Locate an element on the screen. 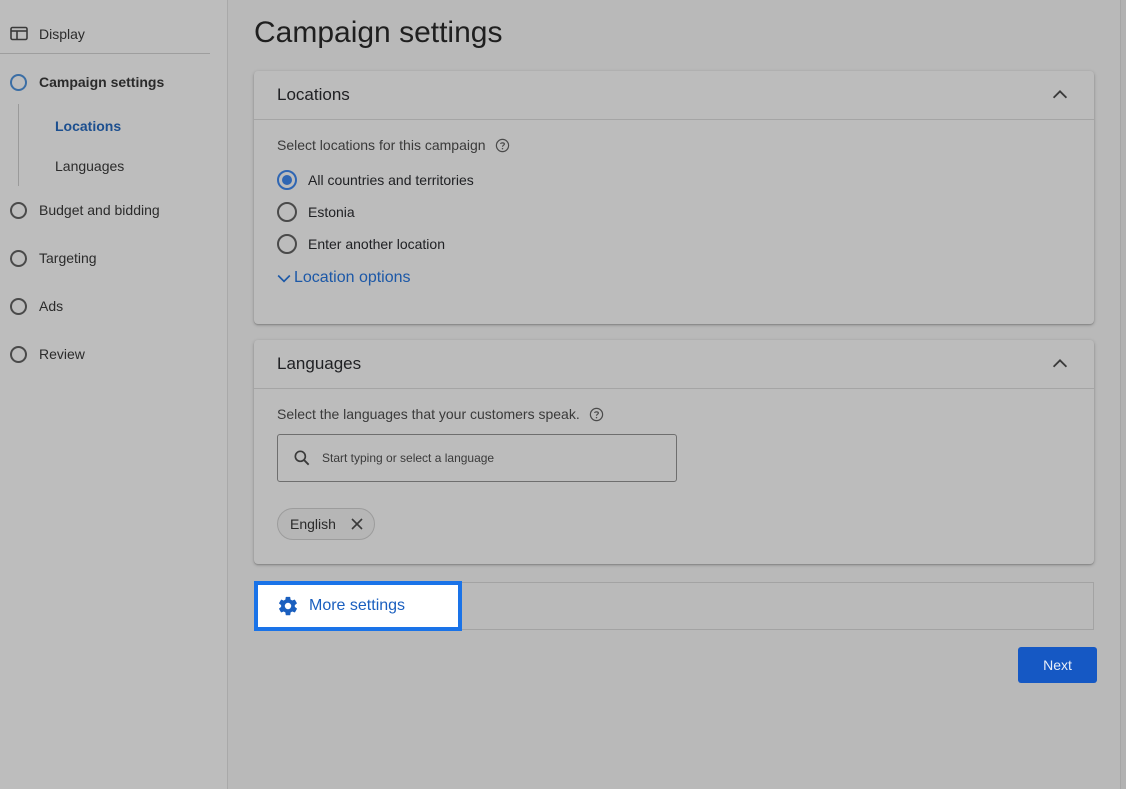 This screenshot has height=789, width=1126. location-options-label: Location options is located at coordinates (352, 277).